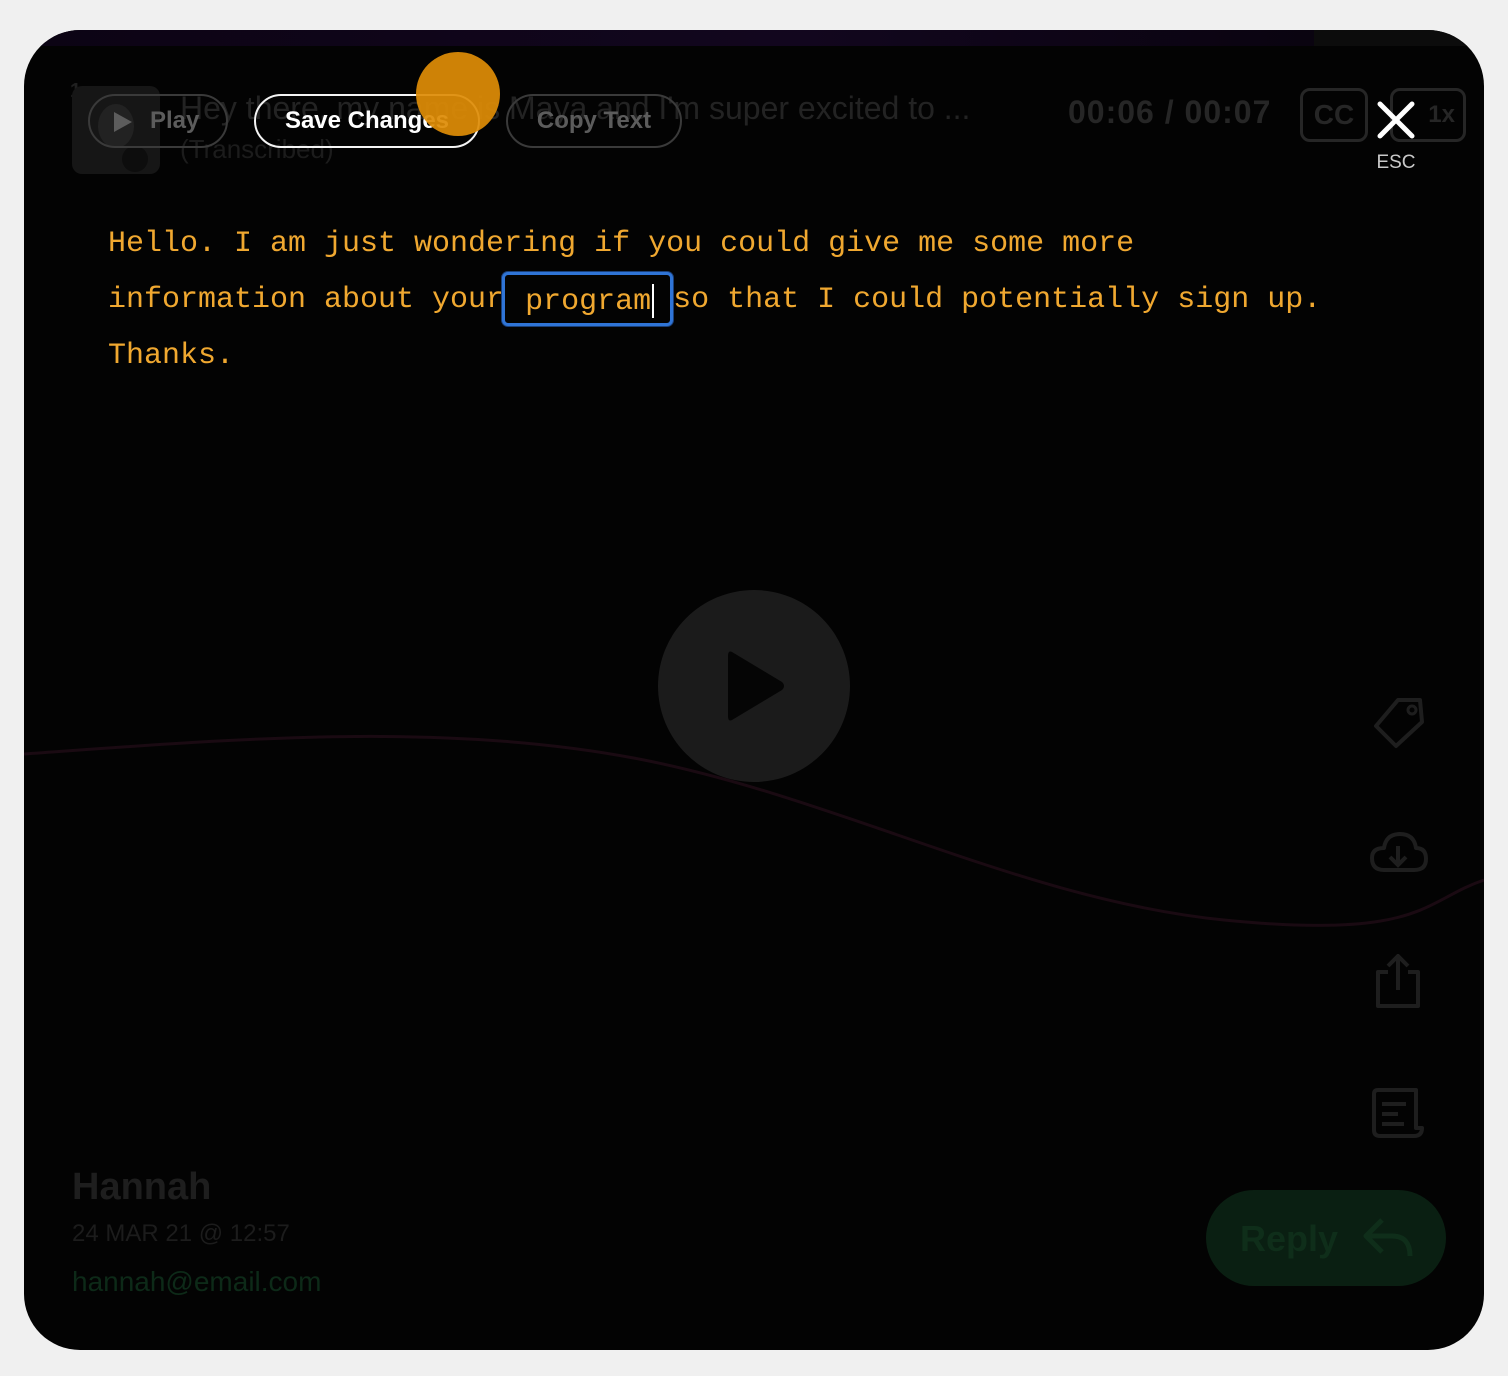 The image size is (1508, 1376). What do you see at coordinates (306, 300) in the screenshot?
I see `transcript-text: information about your` at bounding box center [306, 300].